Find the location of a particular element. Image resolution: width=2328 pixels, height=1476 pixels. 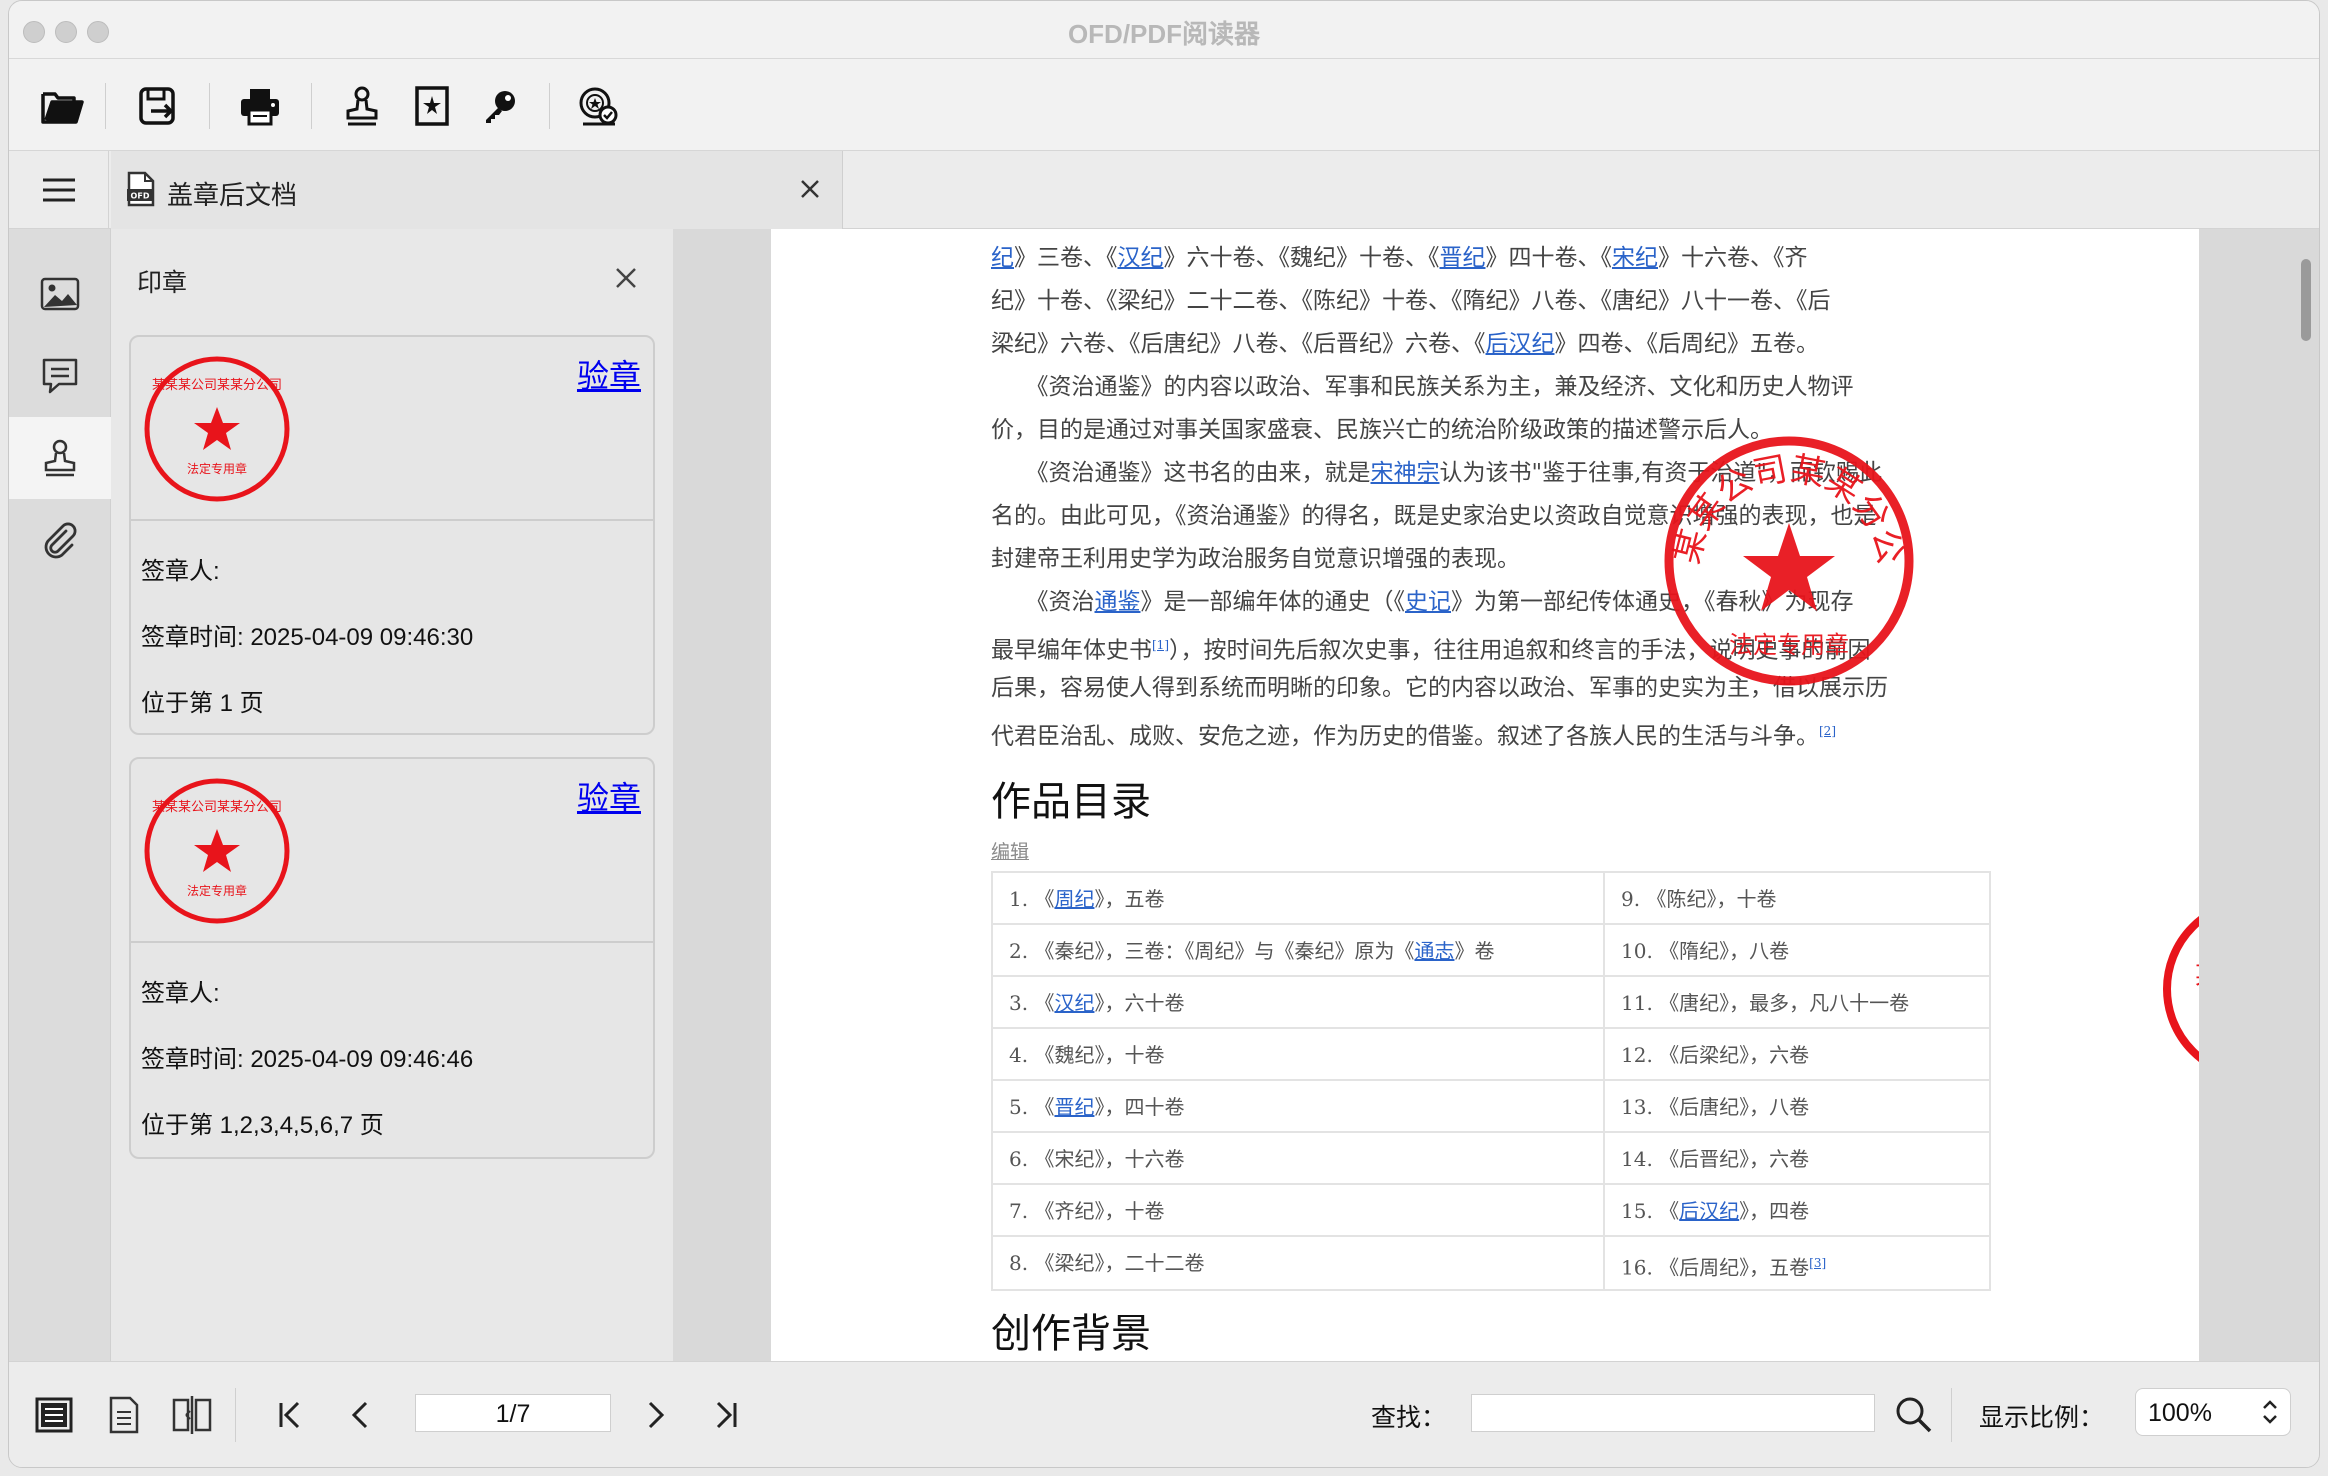

text-link: 史记 is located at coordinates (1428, 602).